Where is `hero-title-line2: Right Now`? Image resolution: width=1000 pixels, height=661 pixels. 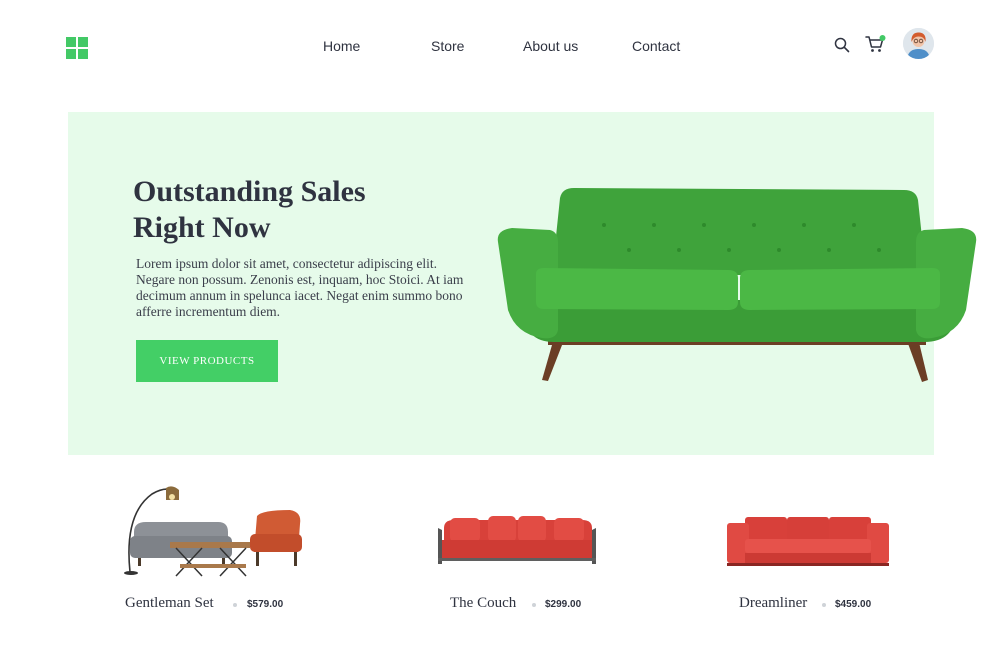 hero-title-line2: Right Now is located at coordinates (202, 227).